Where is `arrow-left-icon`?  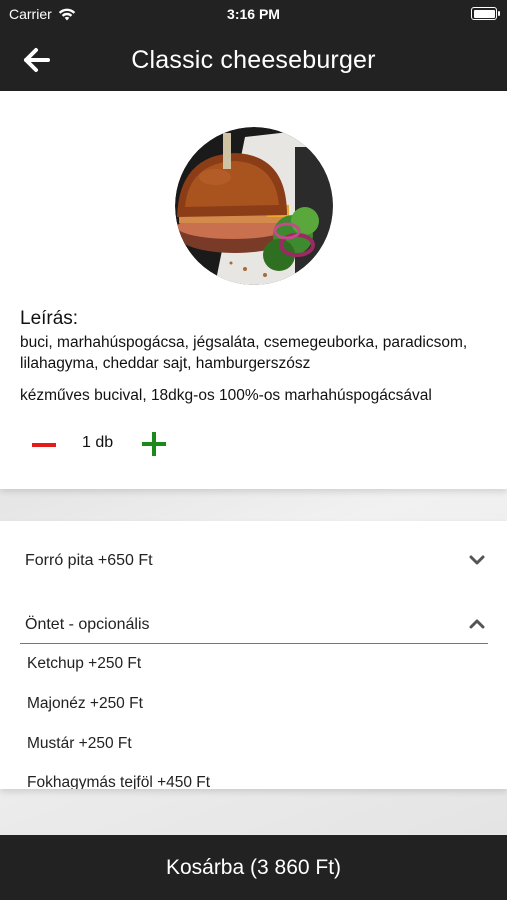 arrow-left-icon is located at coordinates (37, 60).